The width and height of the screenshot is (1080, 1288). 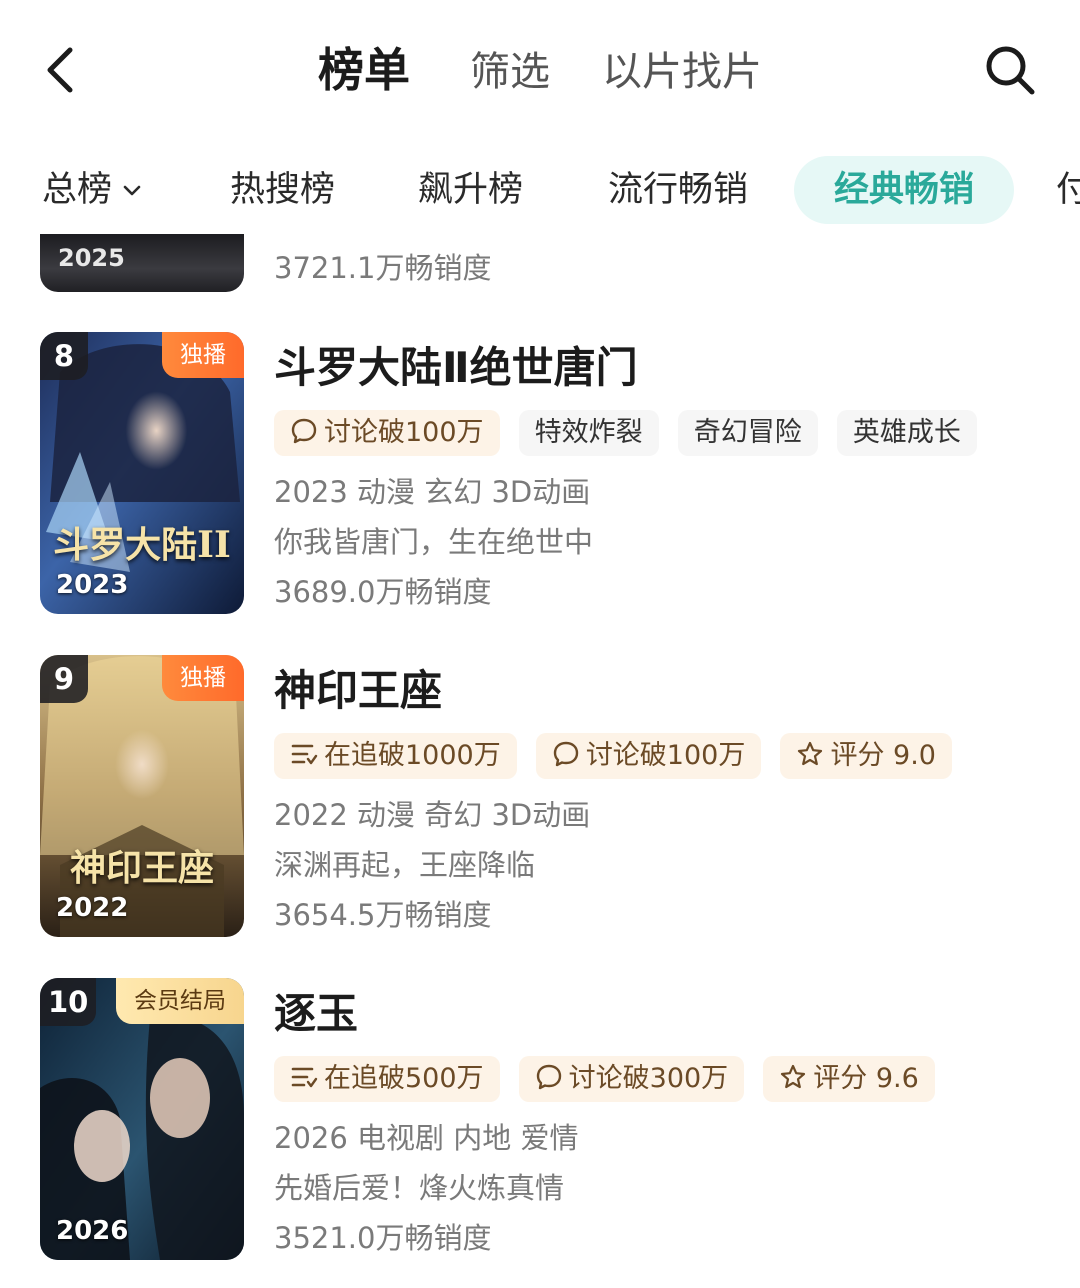 What do you see at coordinates (648, 1078) in the screenshot?
I see `tag-label: 讨论破300万` at bounding box center [648, 1078].